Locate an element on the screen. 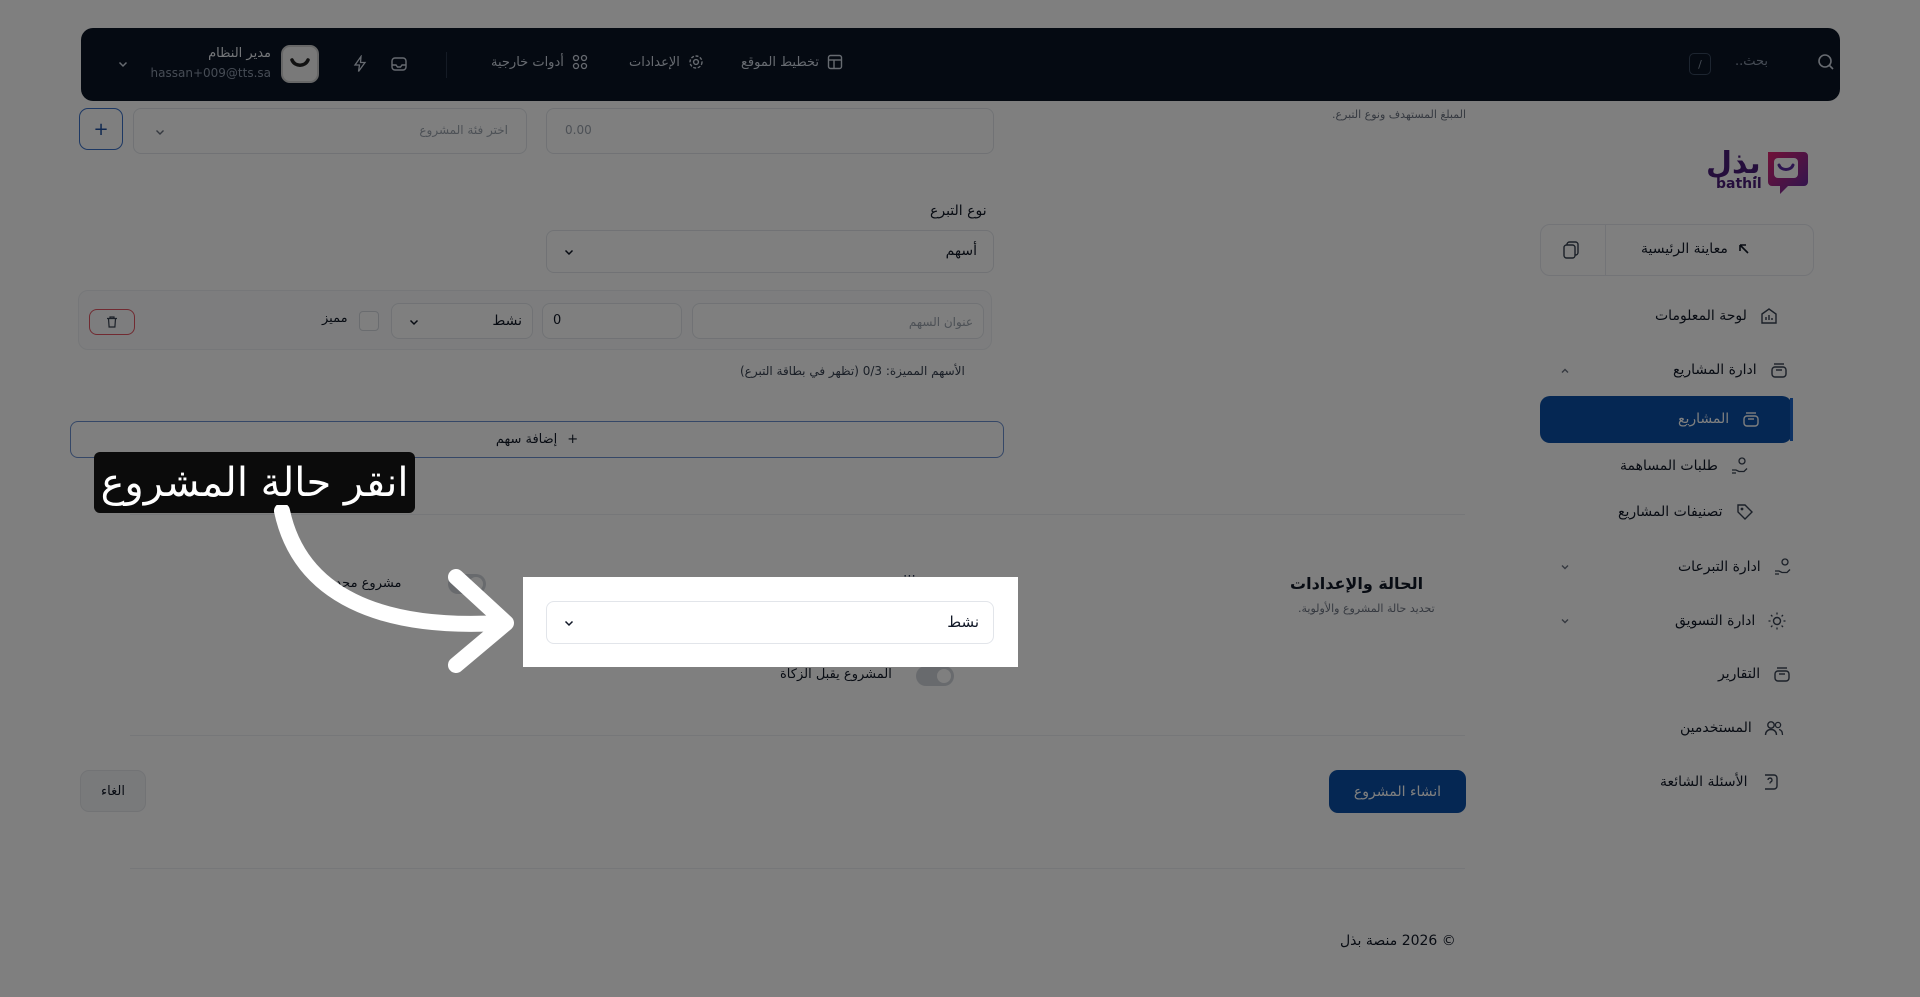 This screenshot has width=1920, height=997. project-status-value: نشط is located at coordinates (963, 622).